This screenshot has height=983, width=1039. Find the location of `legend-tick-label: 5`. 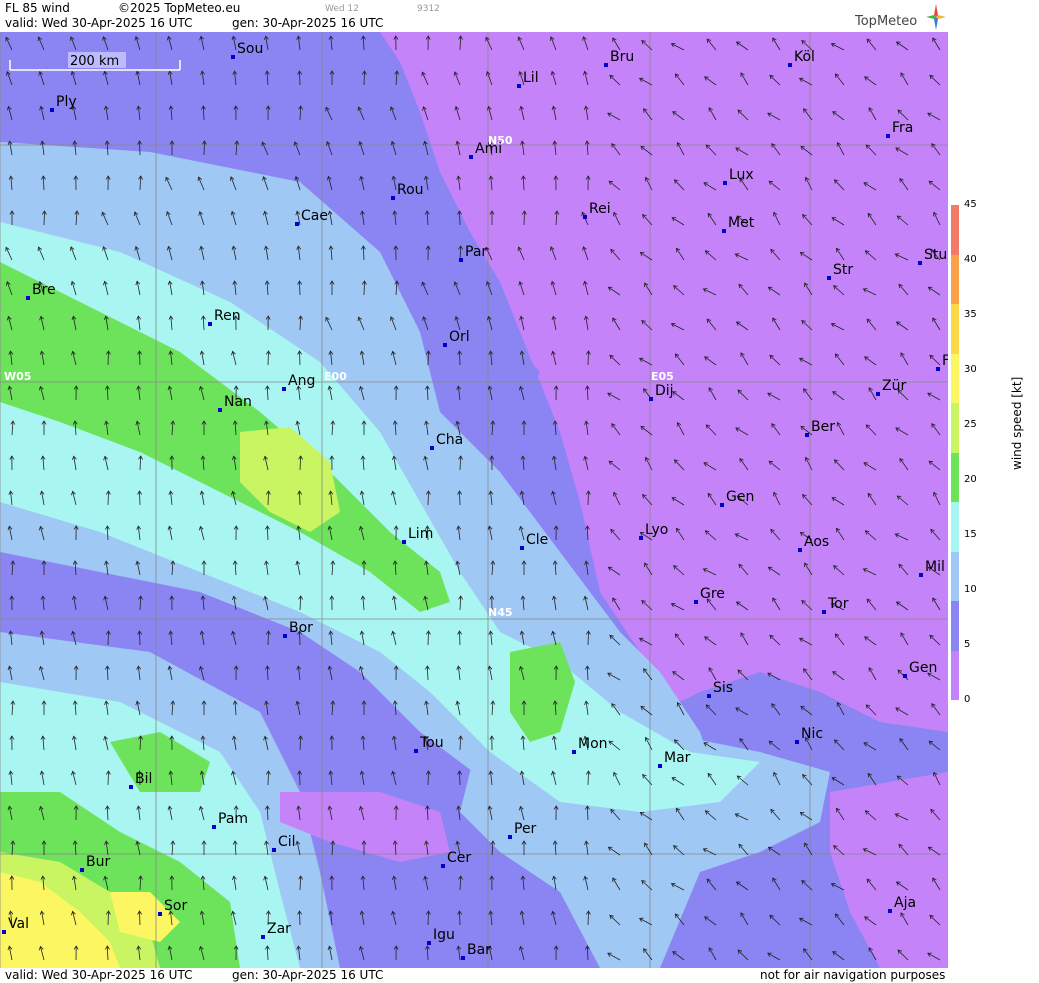

legend-tick-label: 5 is located at coordinates (967, 644).